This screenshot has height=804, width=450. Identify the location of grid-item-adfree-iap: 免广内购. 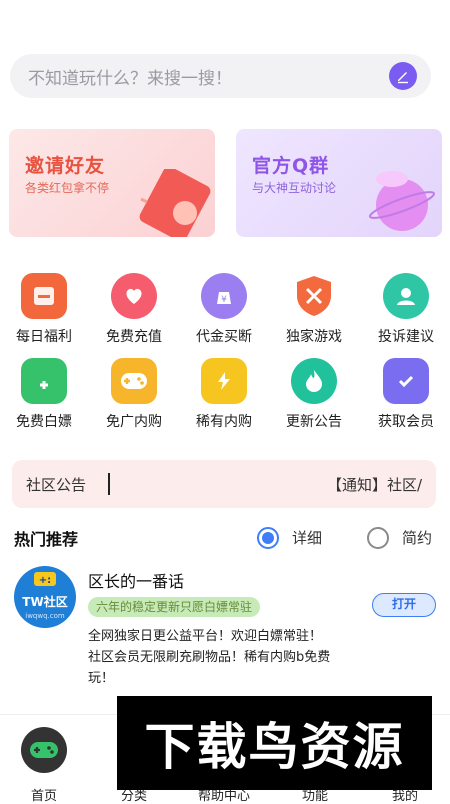
(134, 394).